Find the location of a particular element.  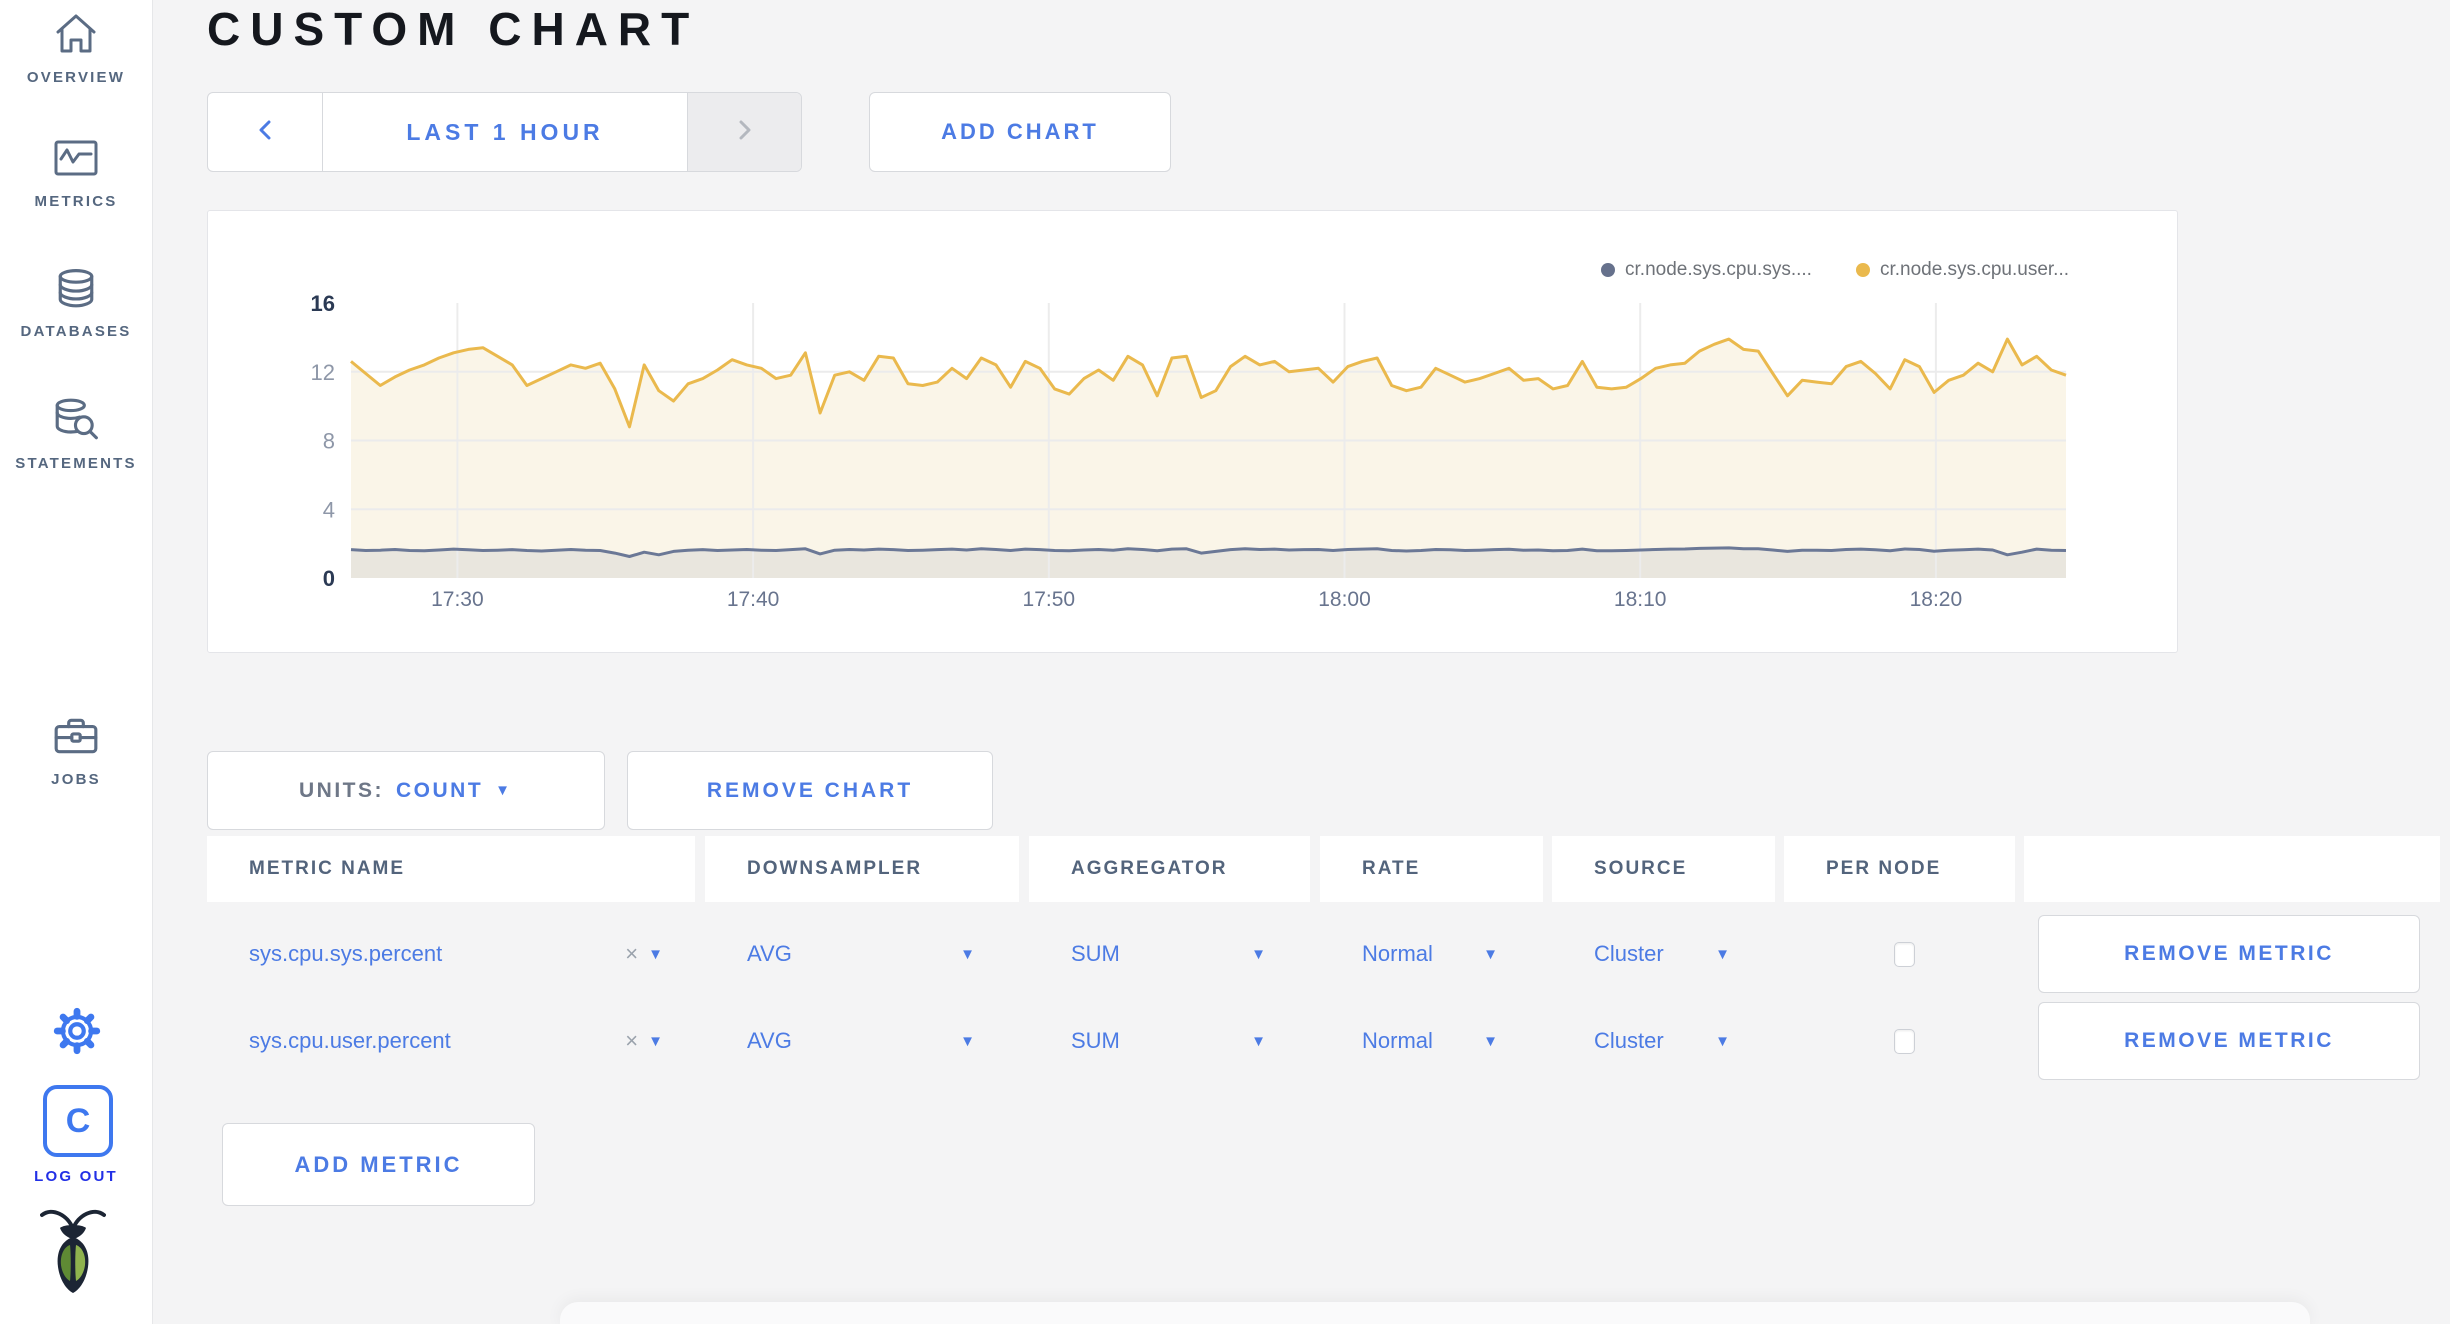

sidebar-item-jobs: JOBS is located at coordinates (76, 751).